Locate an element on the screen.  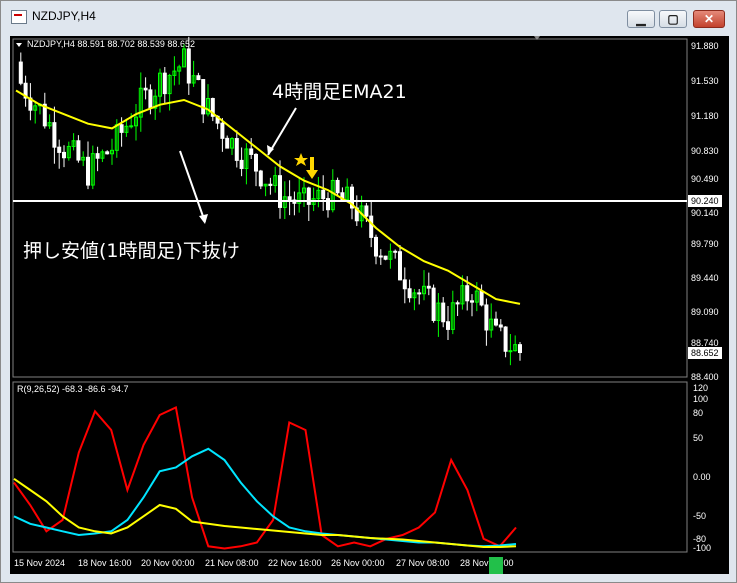
ema-pointer-arrow is located at coordinates (282, 131).